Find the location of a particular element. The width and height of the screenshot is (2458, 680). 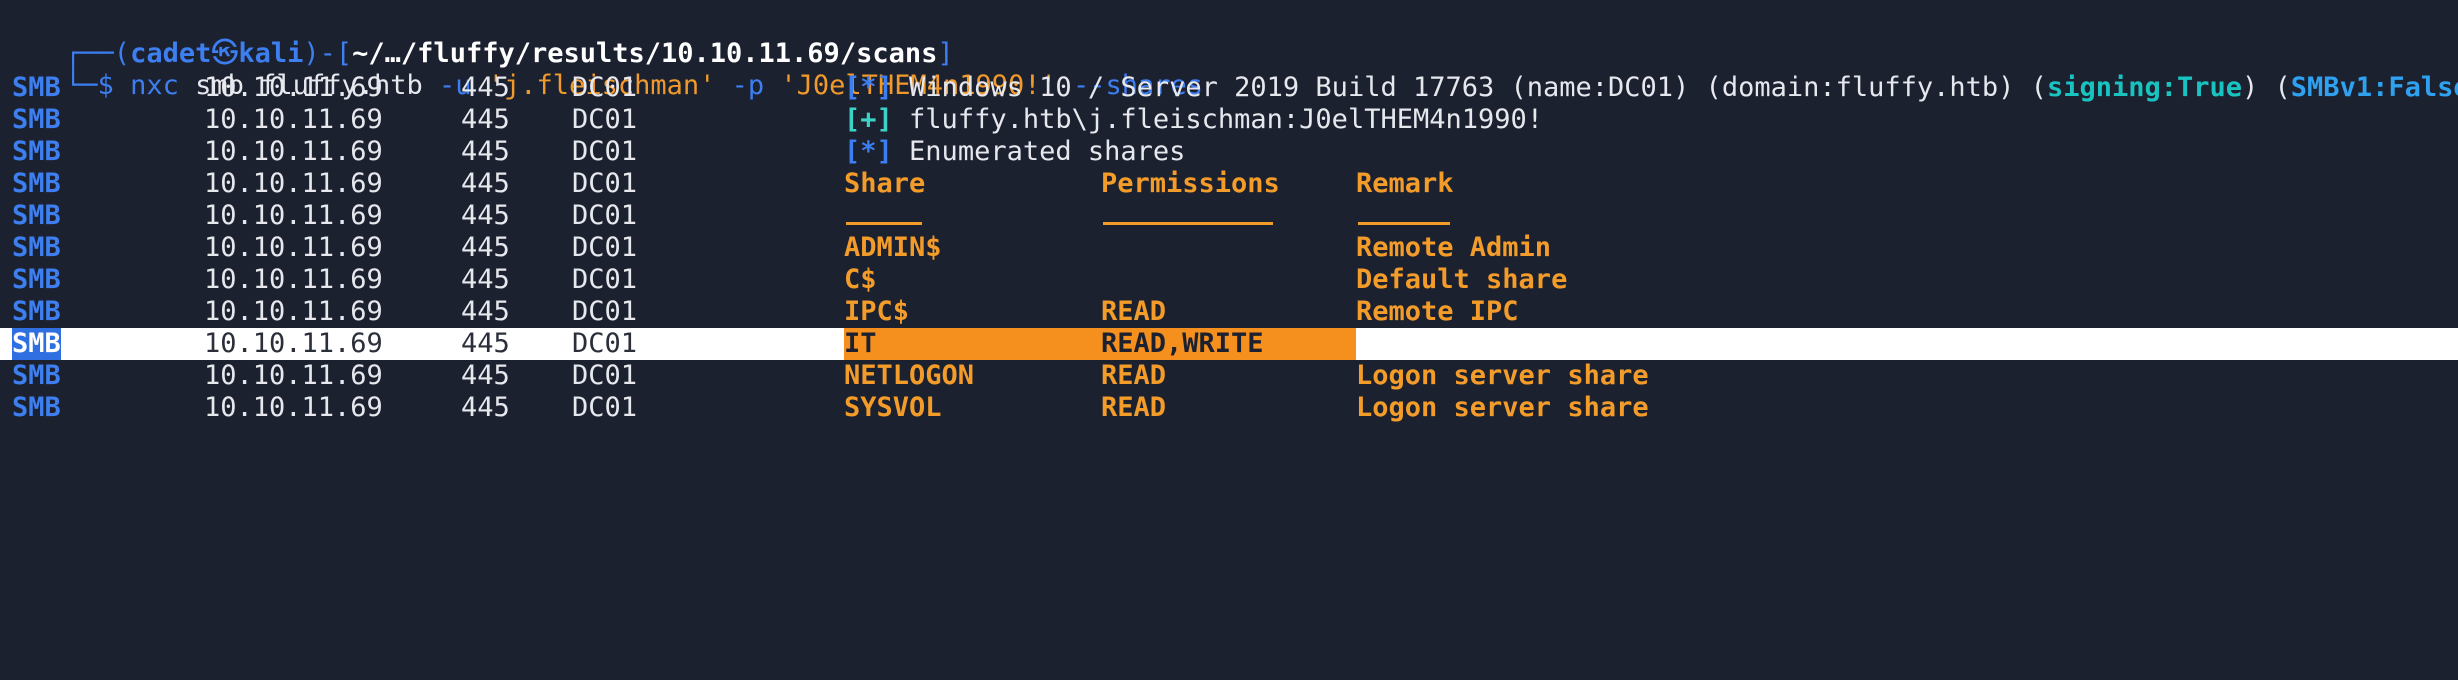

os-info-mid: ) ( is located at coordinates (2266, 87).